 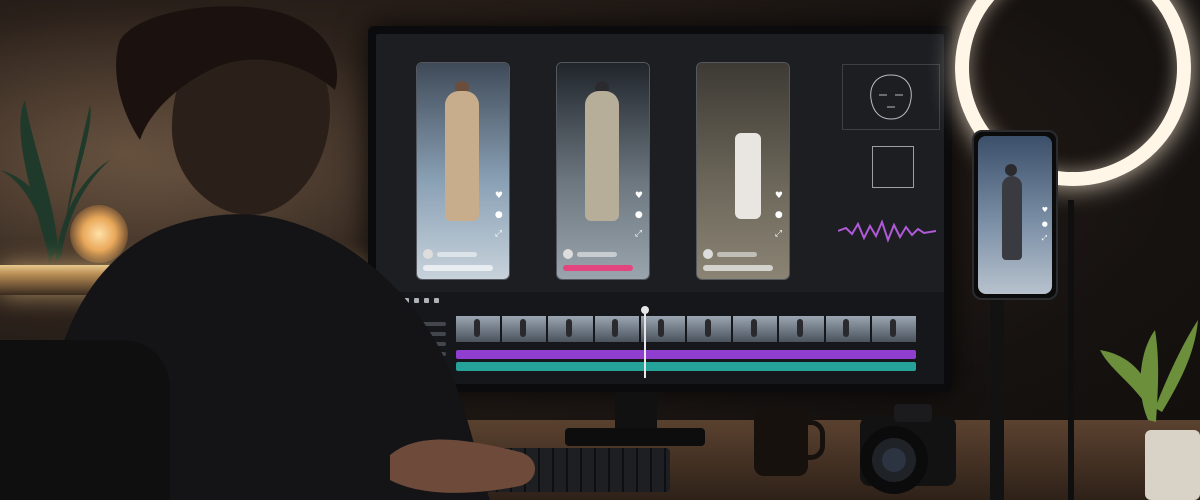 I want to click on side-panel, so click(x=888, y=182).